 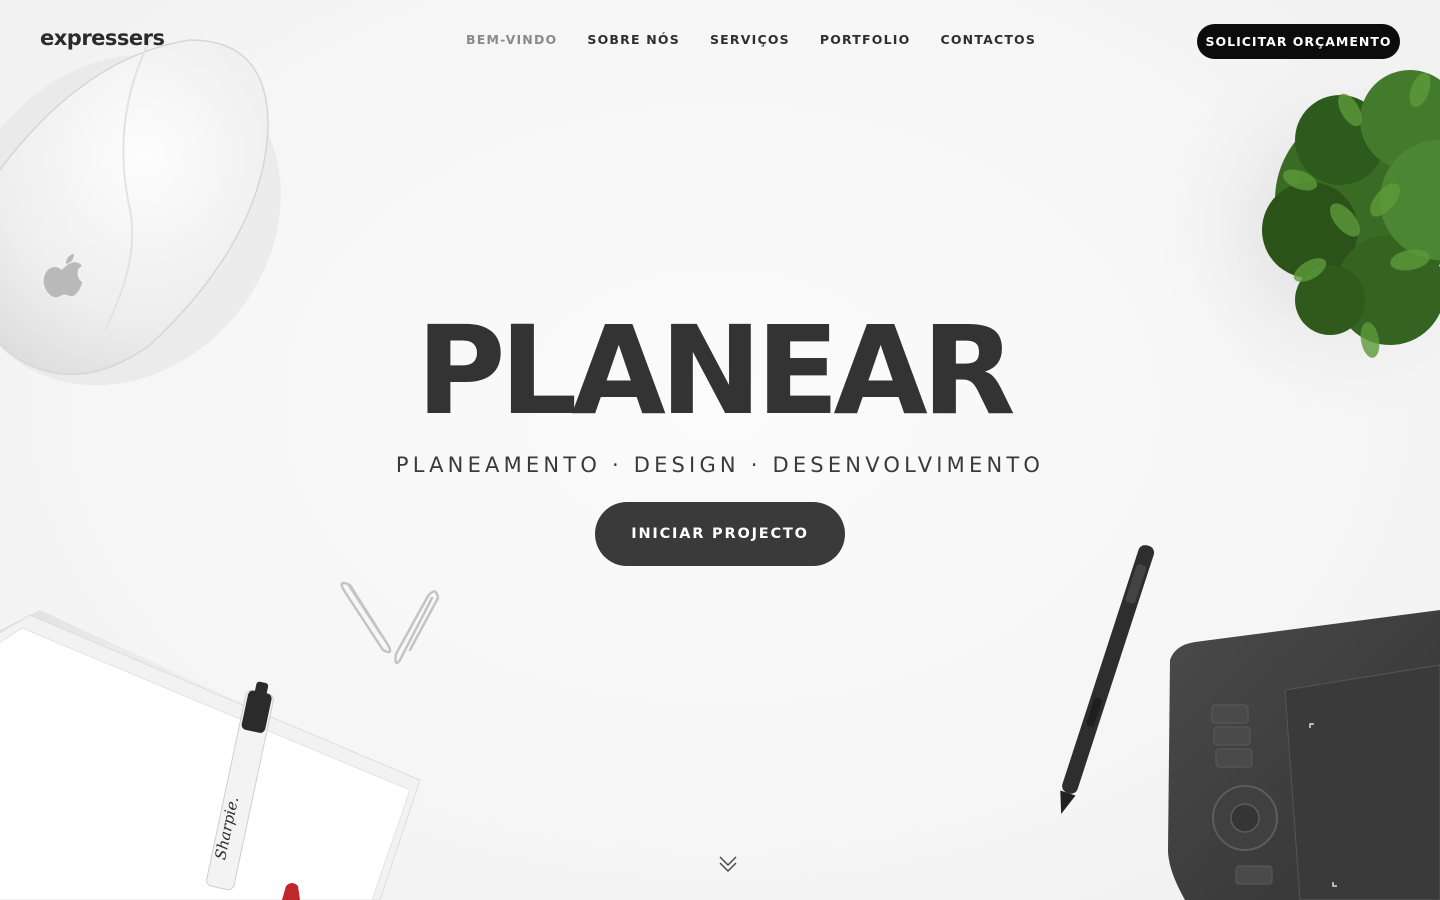 I want to click on nav-item-portfolio: PORTFOLIO, so click(x=865, y=39).